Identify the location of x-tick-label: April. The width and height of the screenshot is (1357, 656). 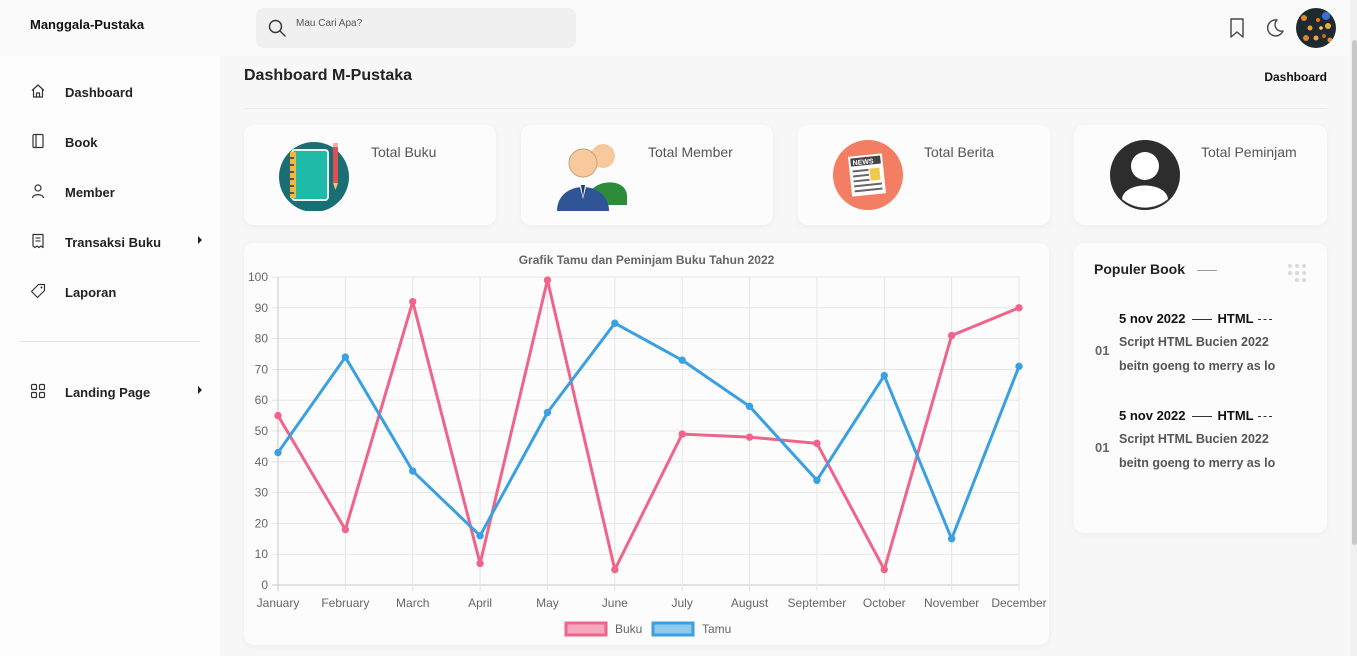
(480, 603).